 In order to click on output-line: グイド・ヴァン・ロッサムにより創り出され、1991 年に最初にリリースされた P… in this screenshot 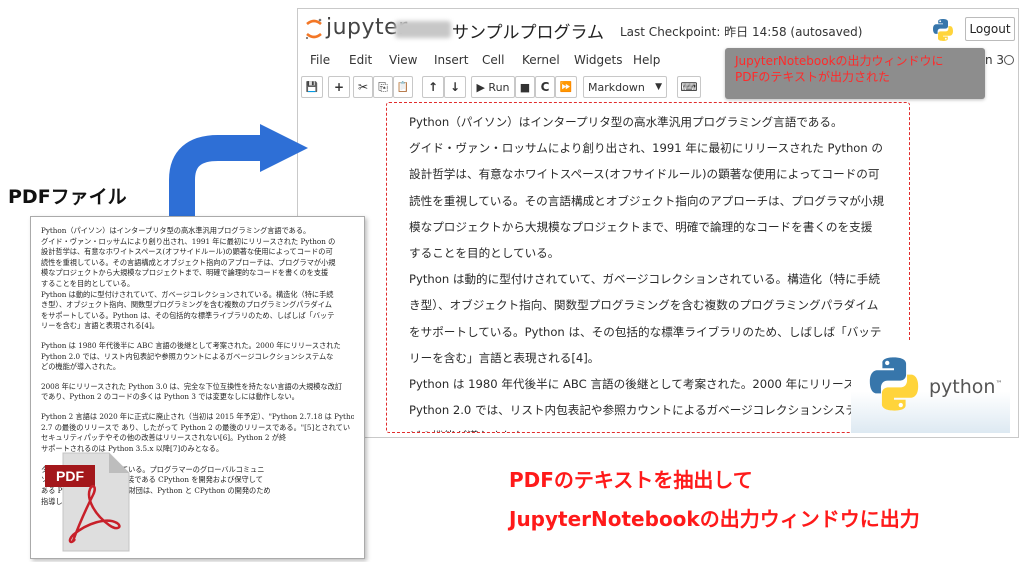, I will do `click(646, 148)`.